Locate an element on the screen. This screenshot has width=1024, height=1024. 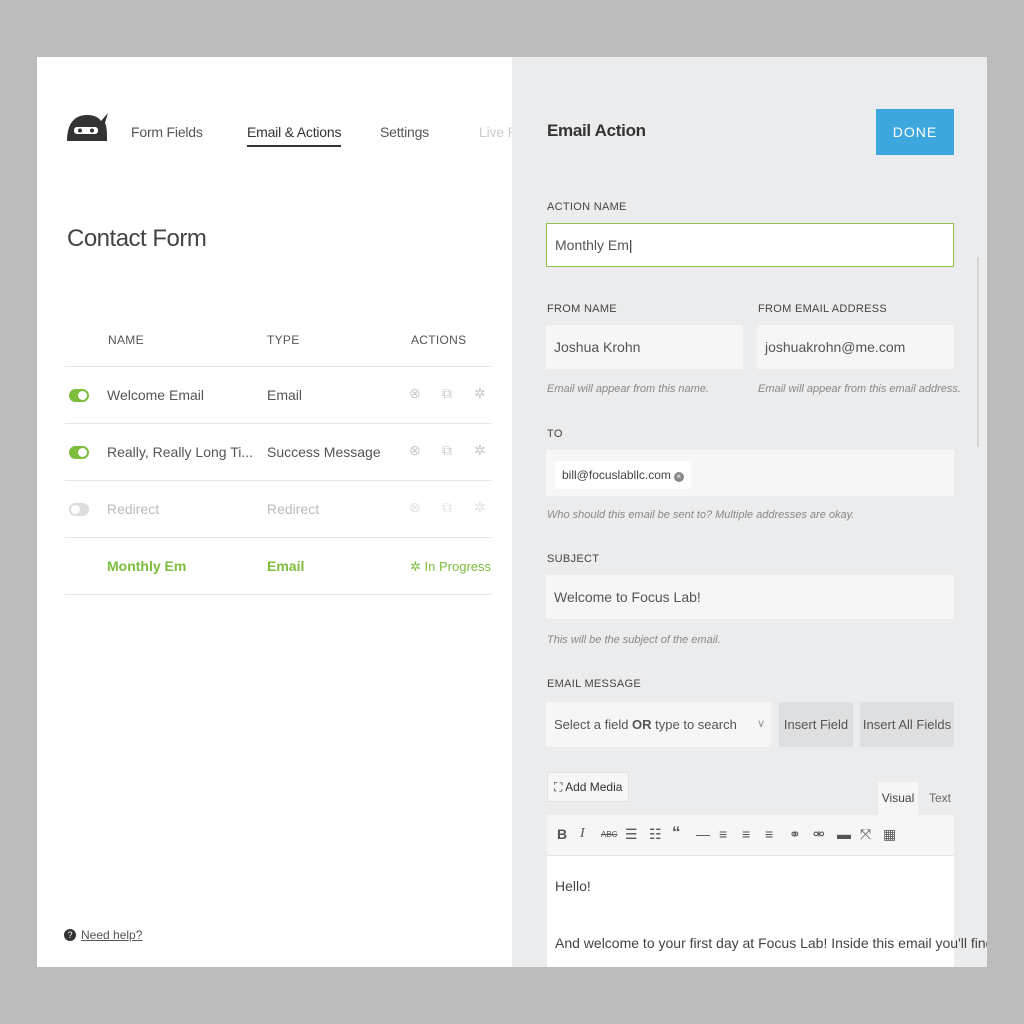
from-name-label: FROM NAME is located at coordinates (582, 309).